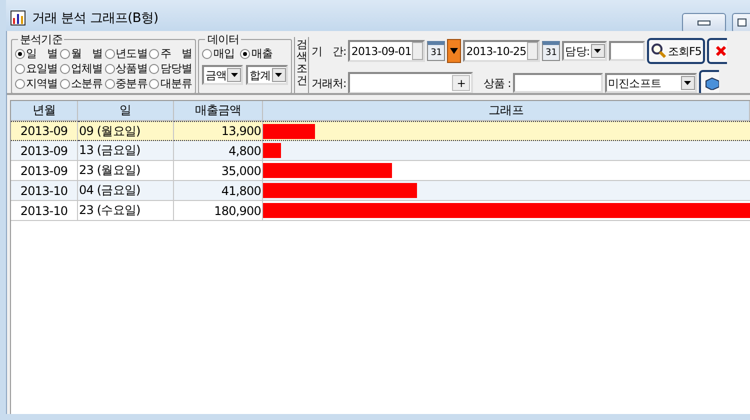 This screenshot has width=750, height=420. I want to click on period-label: 기 간:, so click(328, 51).